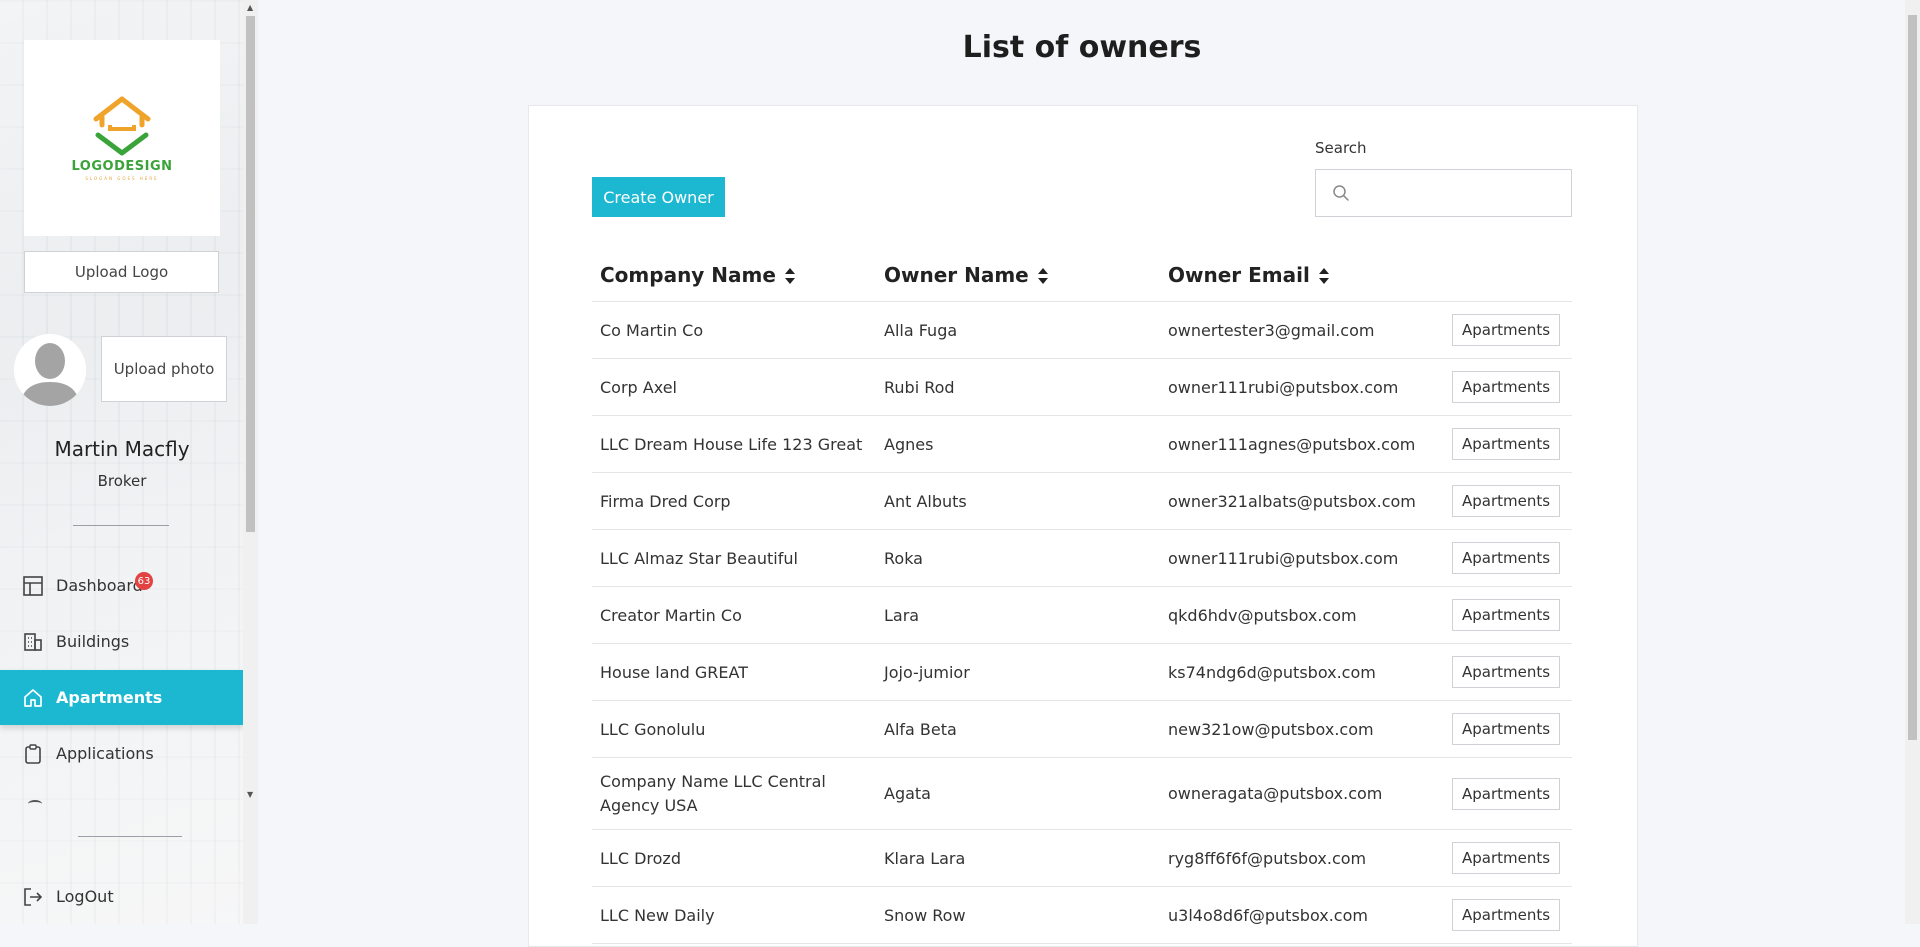 This screenshot has height=947, width=1920. Describe the element at coordinates (1302, 915) in the screenshot. I see `owner-email-cell: u3l4o8d6f@putsbox.com` at that location.